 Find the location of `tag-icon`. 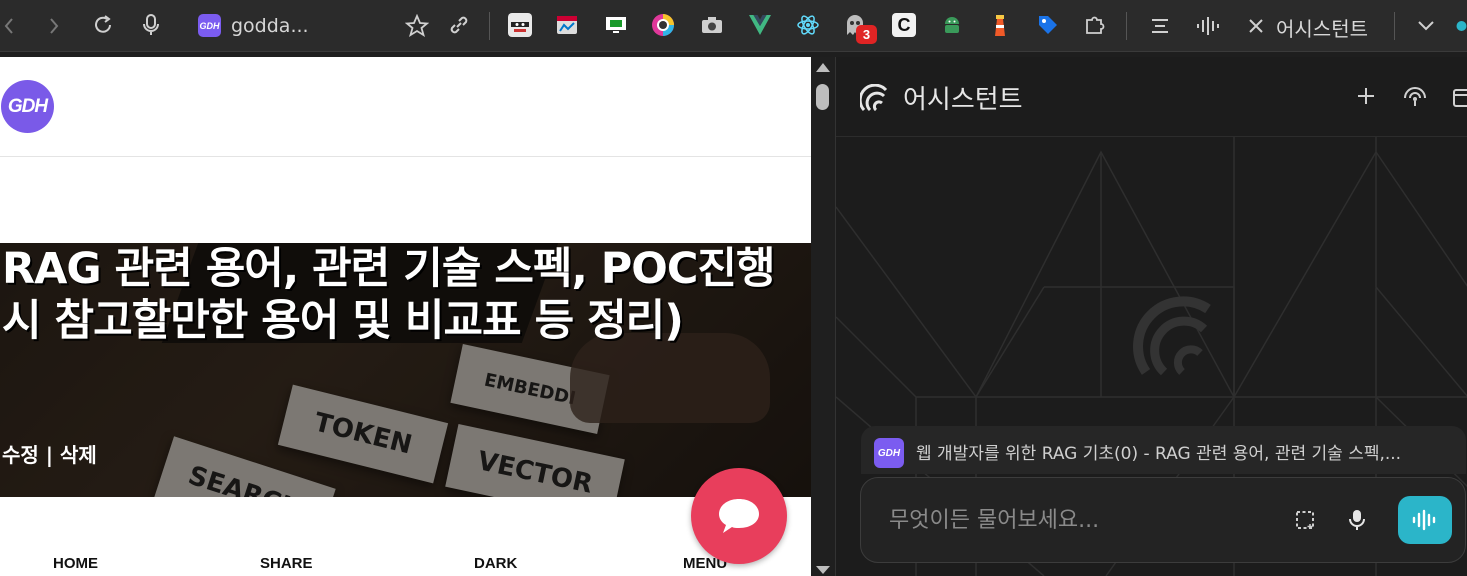

tag-icon is located at coordinates (1048, 25).